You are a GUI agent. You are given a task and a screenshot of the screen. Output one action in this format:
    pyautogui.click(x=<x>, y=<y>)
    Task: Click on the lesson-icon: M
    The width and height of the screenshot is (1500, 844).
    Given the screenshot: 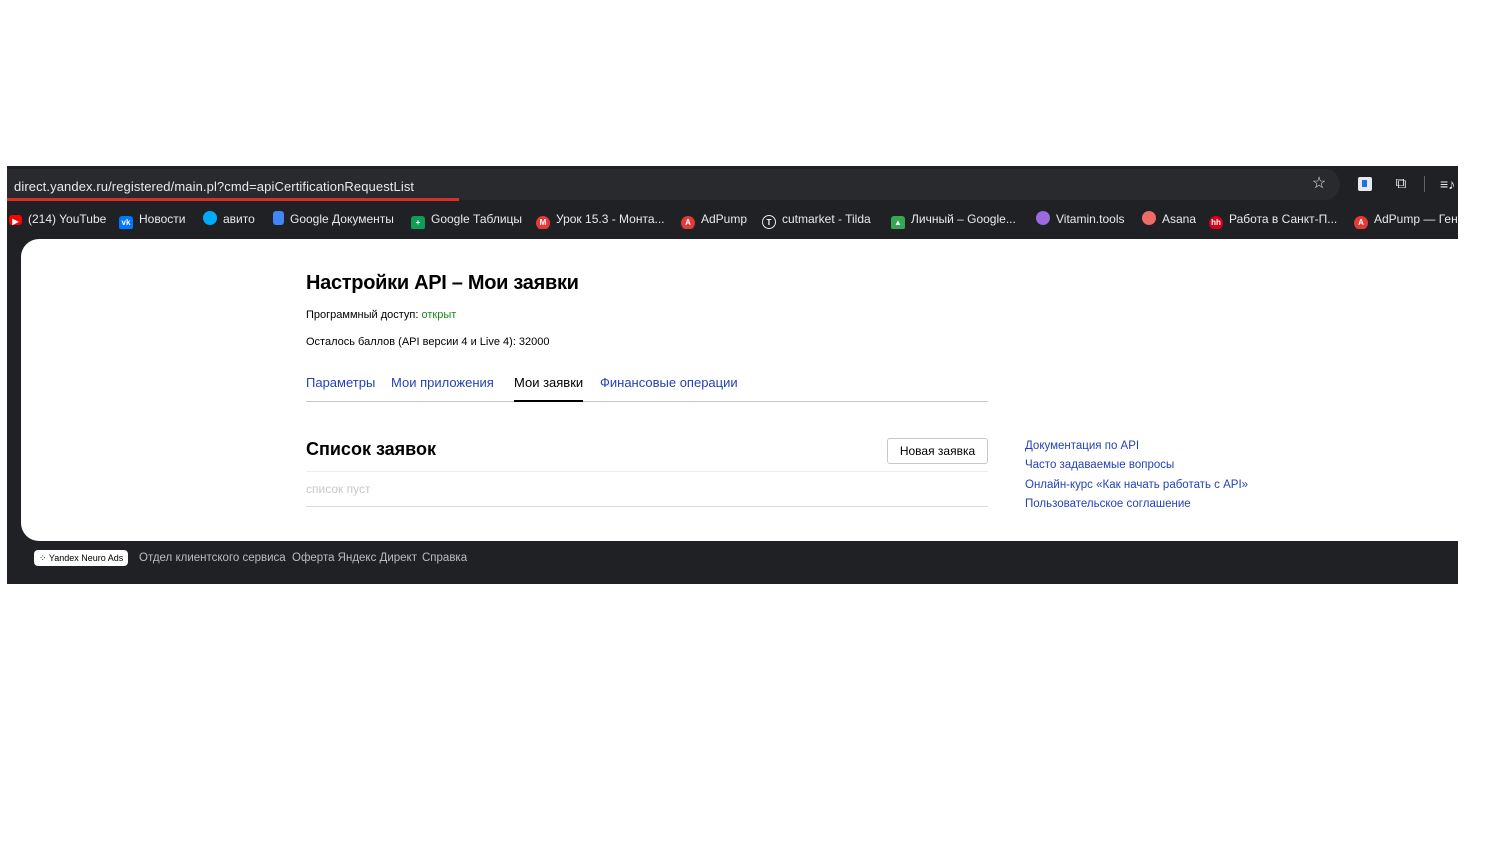 What is the action you would take?
    pyautogui.click(x=543, y=222)
    